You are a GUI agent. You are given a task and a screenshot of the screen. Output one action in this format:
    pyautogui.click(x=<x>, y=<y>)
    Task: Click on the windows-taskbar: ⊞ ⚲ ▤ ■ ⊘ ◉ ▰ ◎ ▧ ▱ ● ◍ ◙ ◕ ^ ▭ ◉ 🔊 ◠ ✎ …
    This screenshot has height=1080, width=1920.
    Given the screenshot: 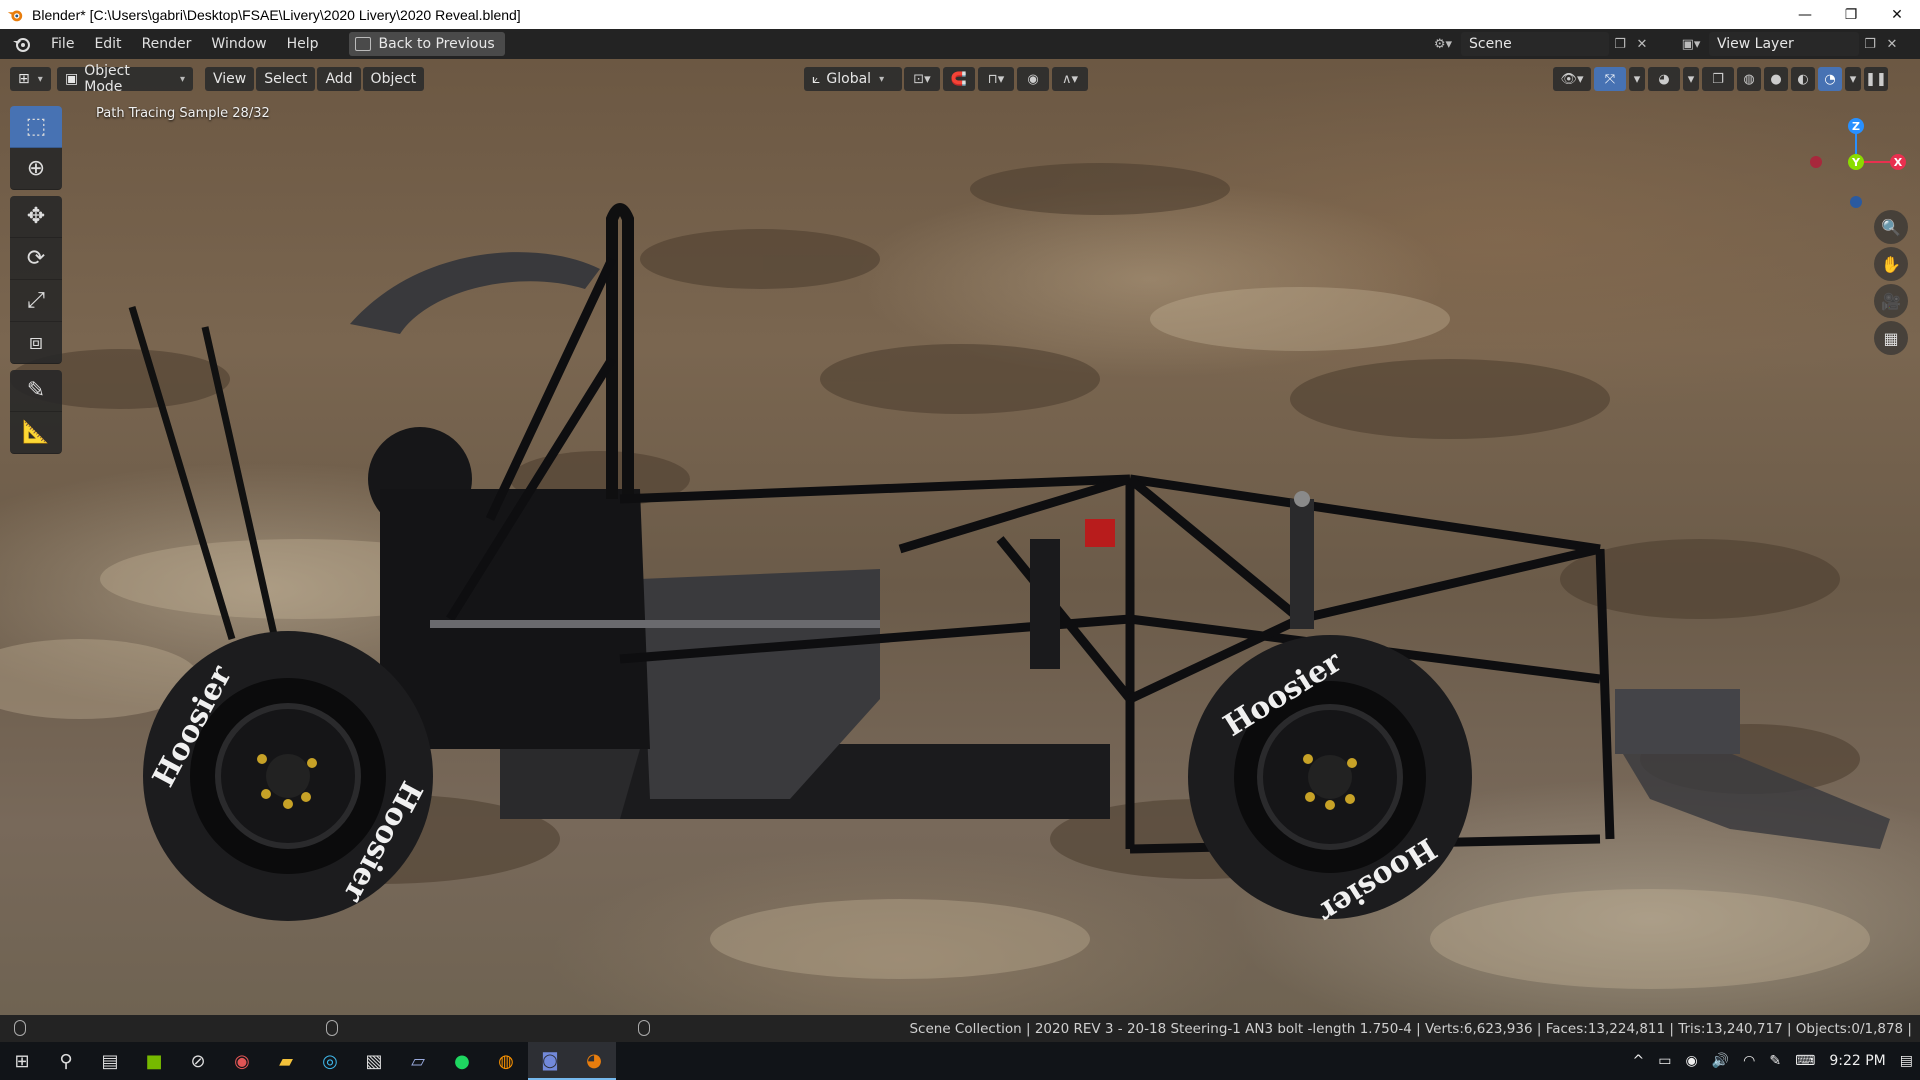 What is the action you would take?
    pyautogui.click(x=960, y=1061)
    